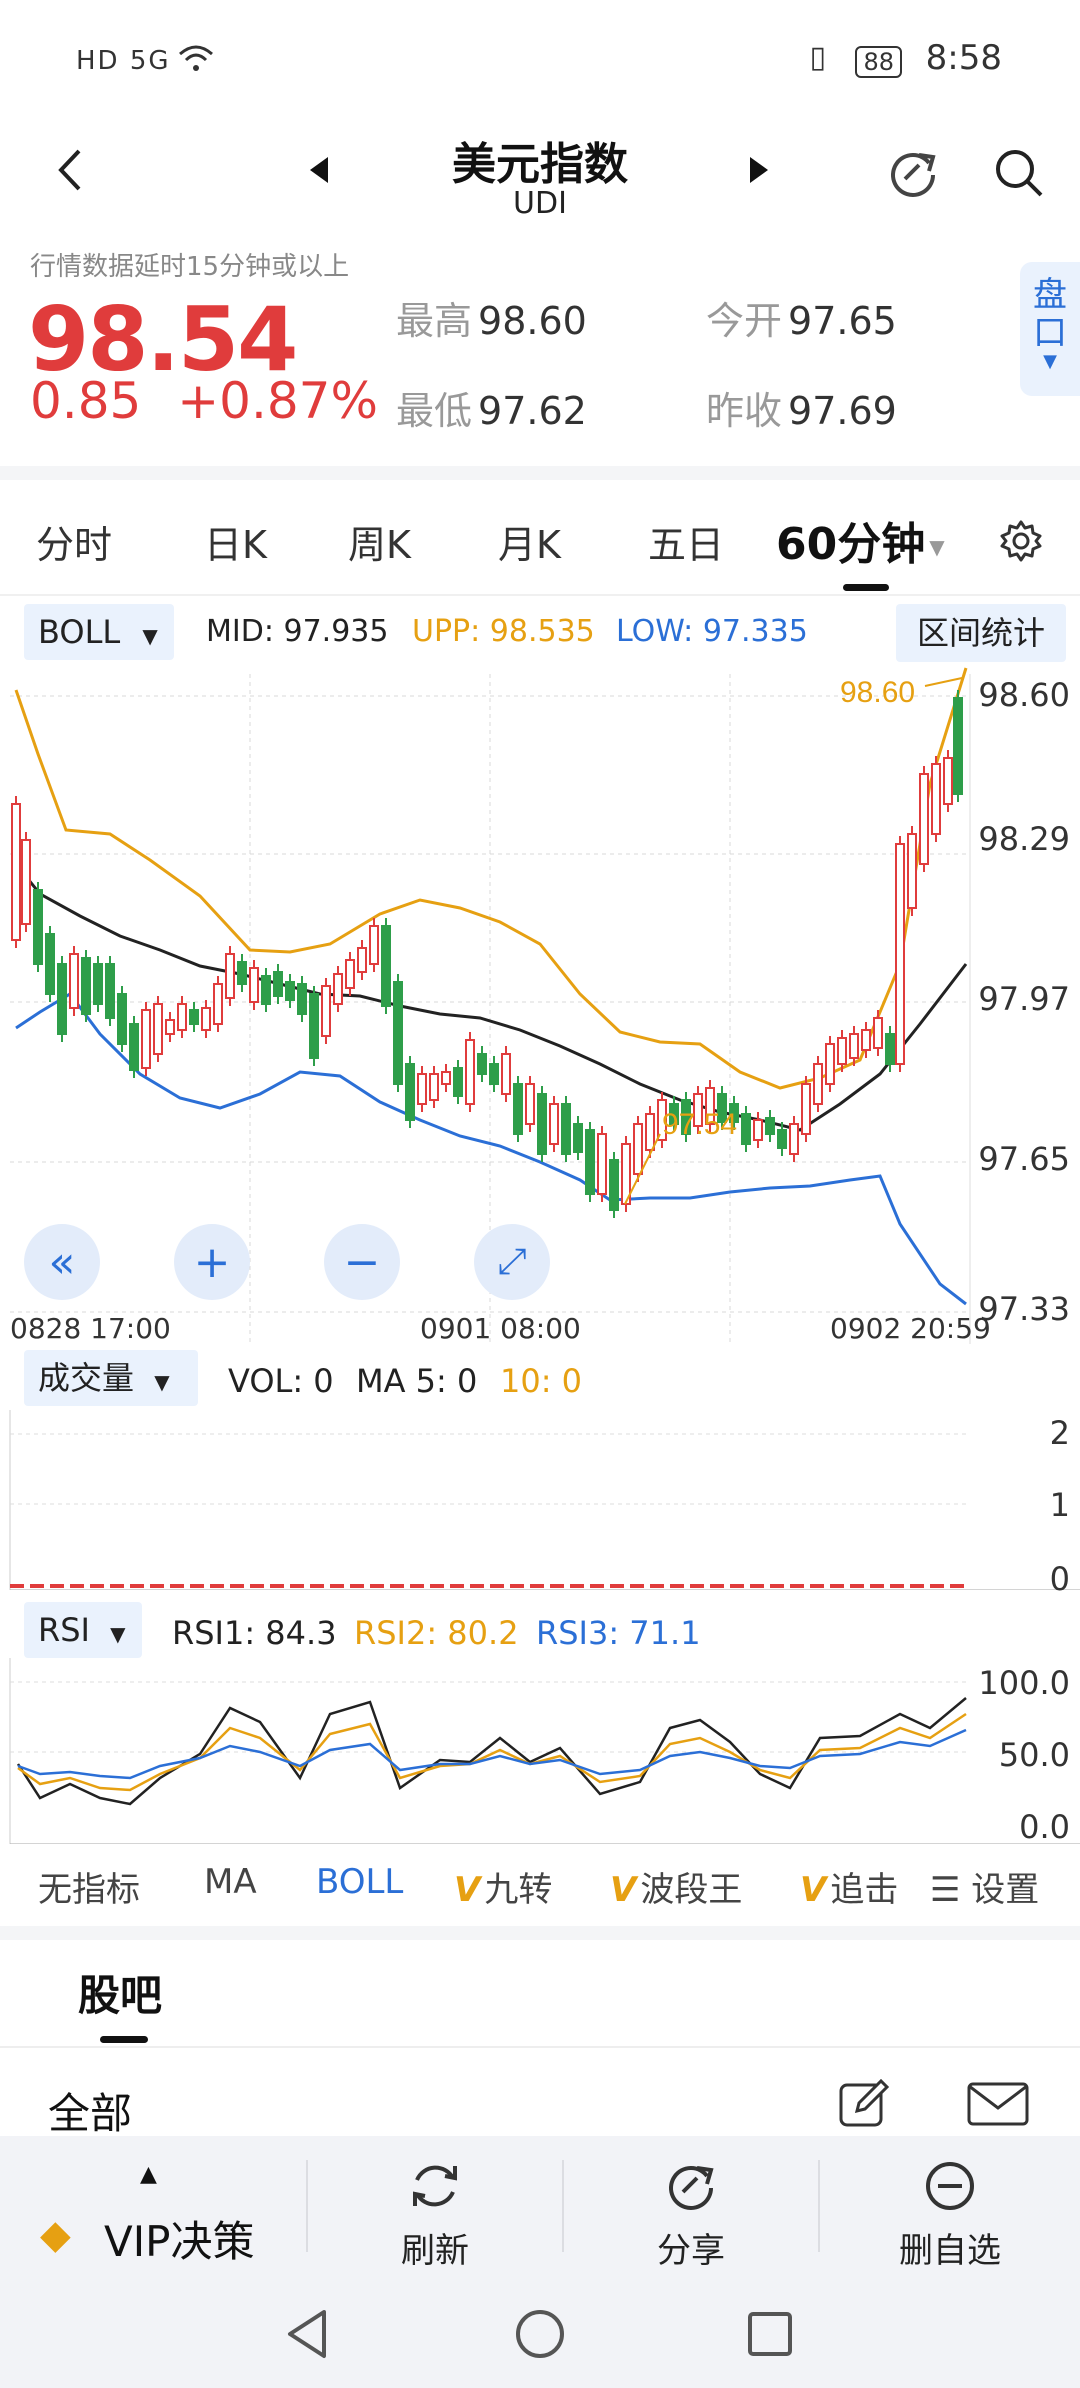 This screenshot has width=1080, height=2388. I want to click on search-button, so click(1019, 173).